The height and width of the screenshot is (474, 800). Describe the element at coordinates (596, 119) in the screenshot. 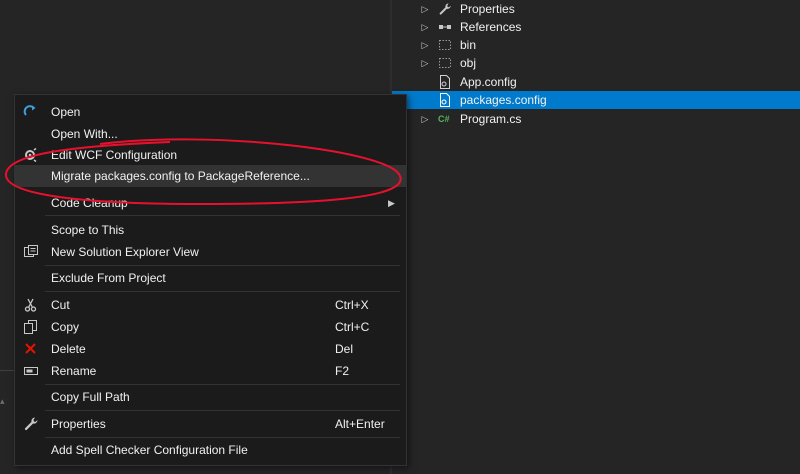

I see `tree-item-program-cs: ▷ C# Program.cs` at that location.